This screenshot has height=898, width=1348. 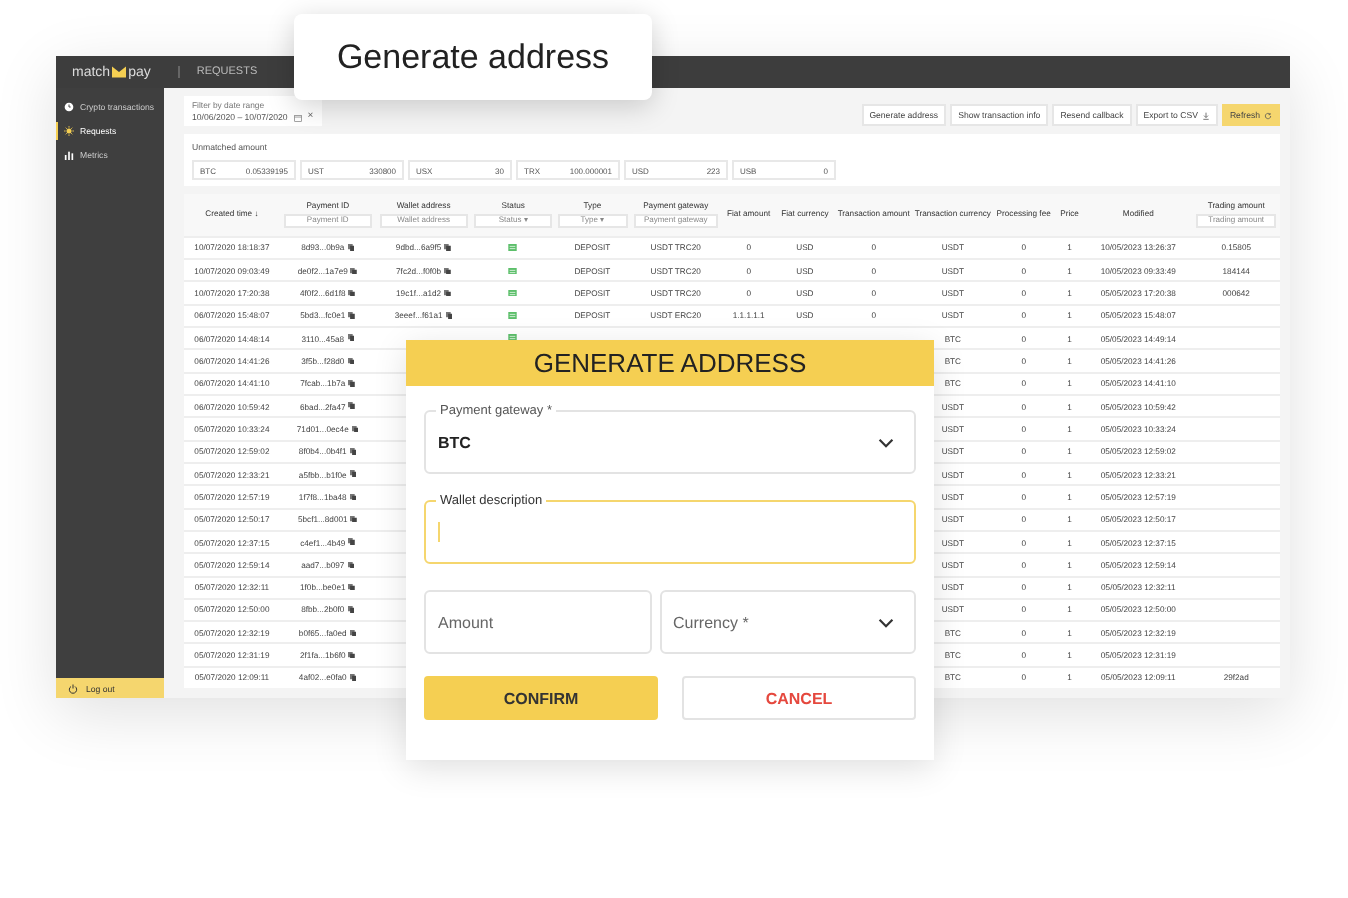 I want to click on modal-title: GENERATE ADDRESS, so click(x=670, y=363).